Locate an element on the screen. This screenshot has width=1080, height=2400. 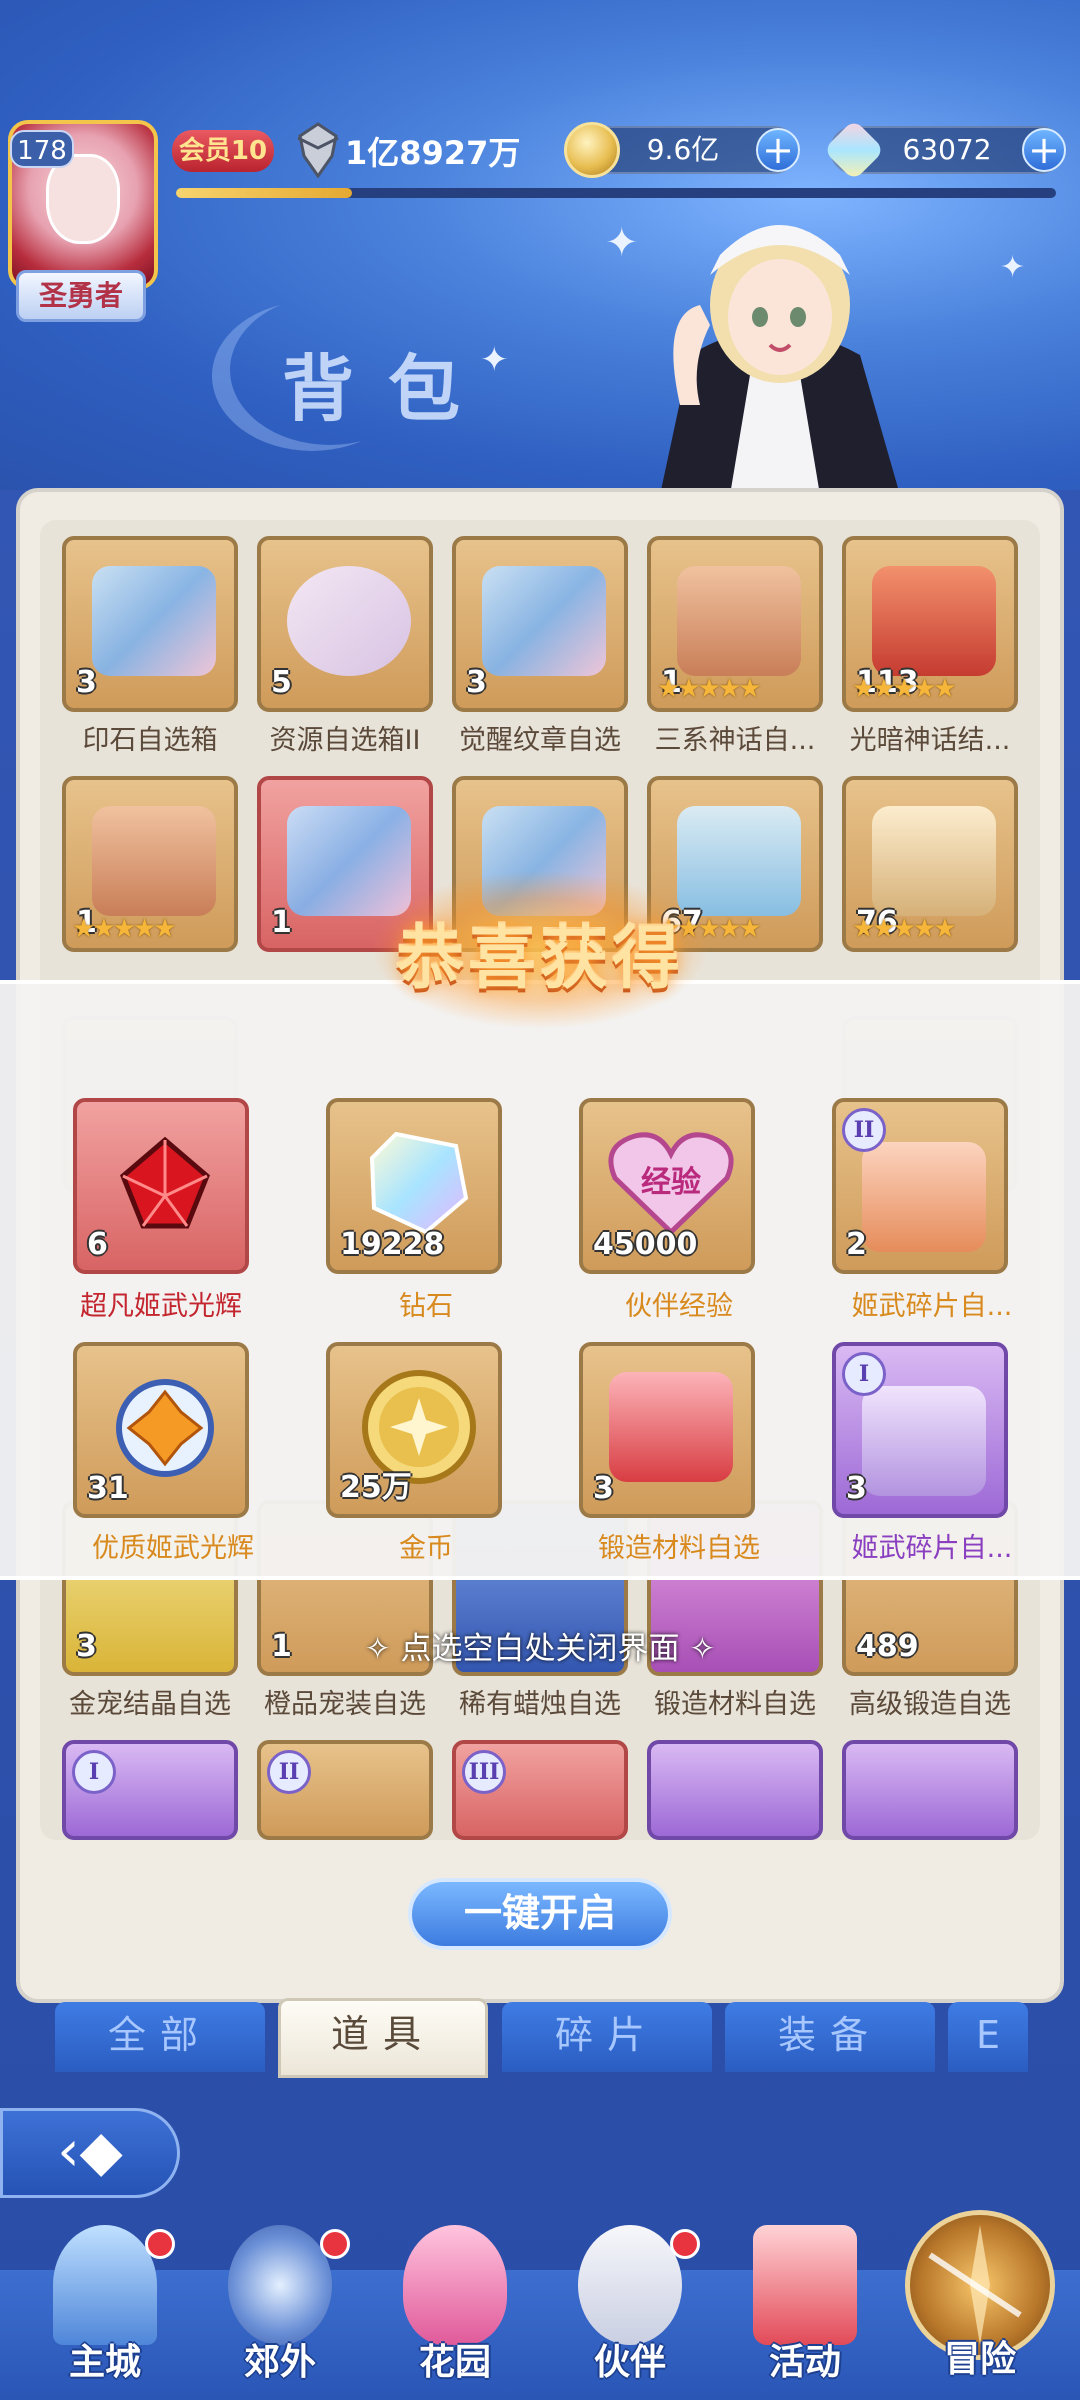
reward-item-label: 超凡姬武光辉 is located at coordinates (161, 1306).